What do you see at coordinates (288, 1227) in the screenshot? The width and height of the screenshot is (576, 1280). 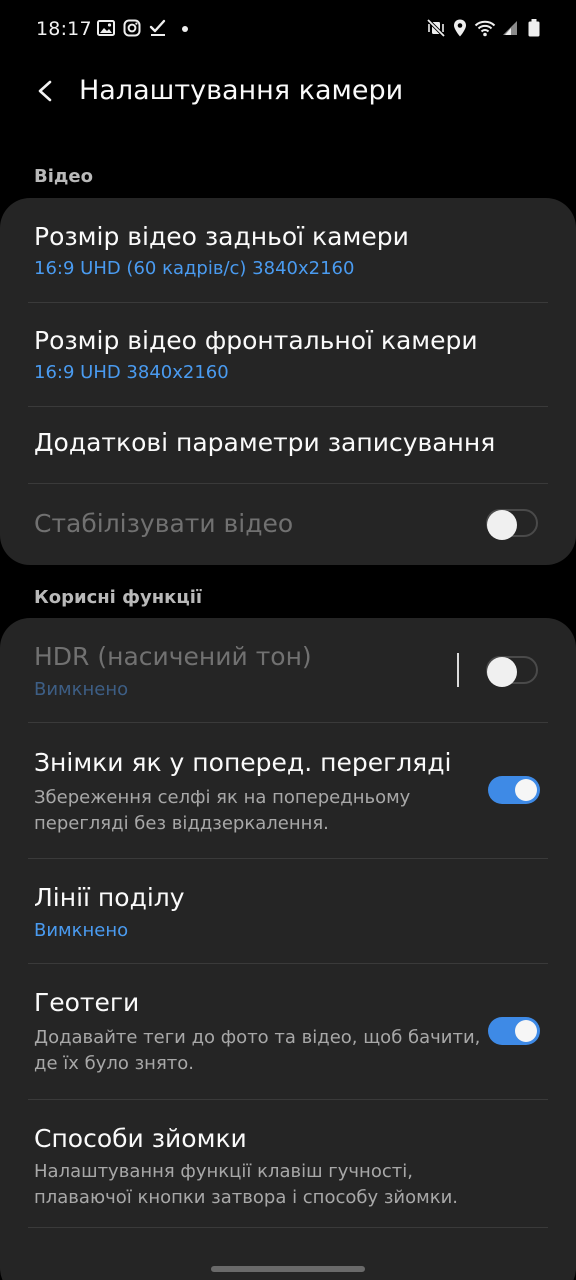 I see `divider` at bounding box center [288, 1227].